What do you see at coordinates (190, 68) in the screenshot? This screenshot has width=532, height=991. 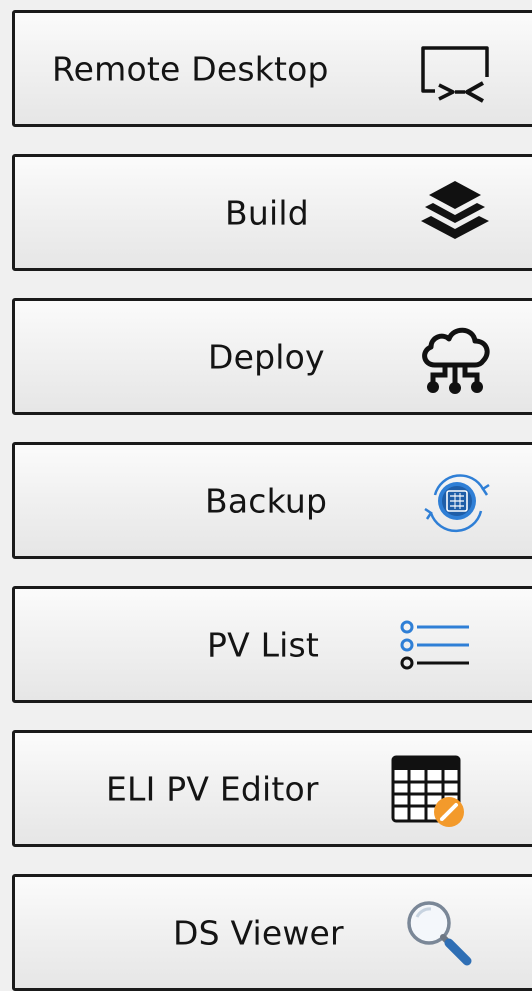 I see `remote-desktop-label: Remote Desktop` at bounding box center [190, 68].